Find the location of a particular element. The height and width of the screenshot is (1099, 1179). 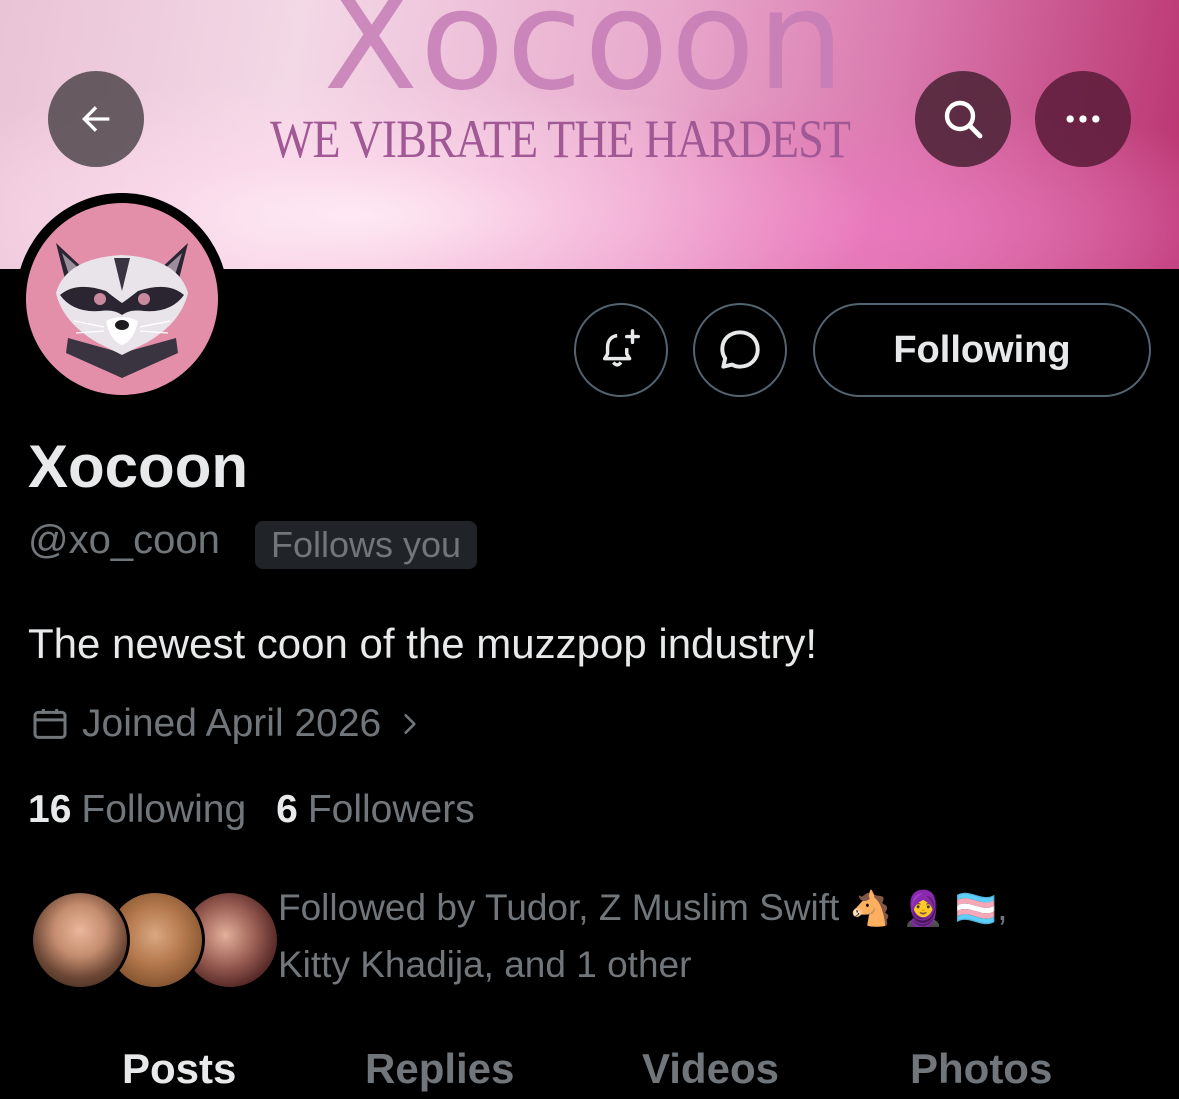

back-button is located at coordinates (96, 119).